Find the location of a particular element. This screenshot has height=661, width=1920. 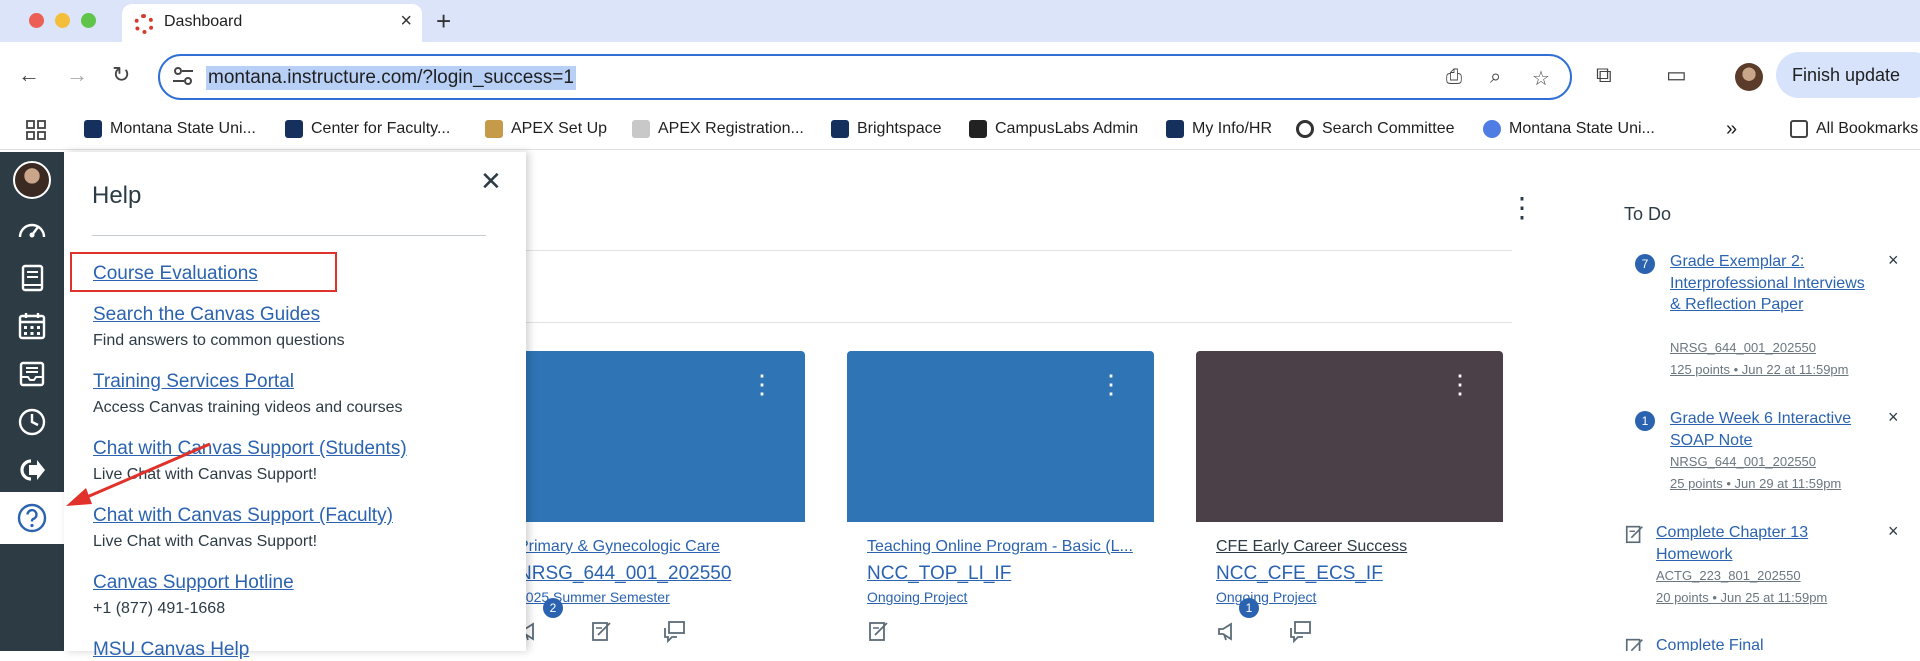

tab-search-icon: ▭ is located at coordinates (1676, 75).